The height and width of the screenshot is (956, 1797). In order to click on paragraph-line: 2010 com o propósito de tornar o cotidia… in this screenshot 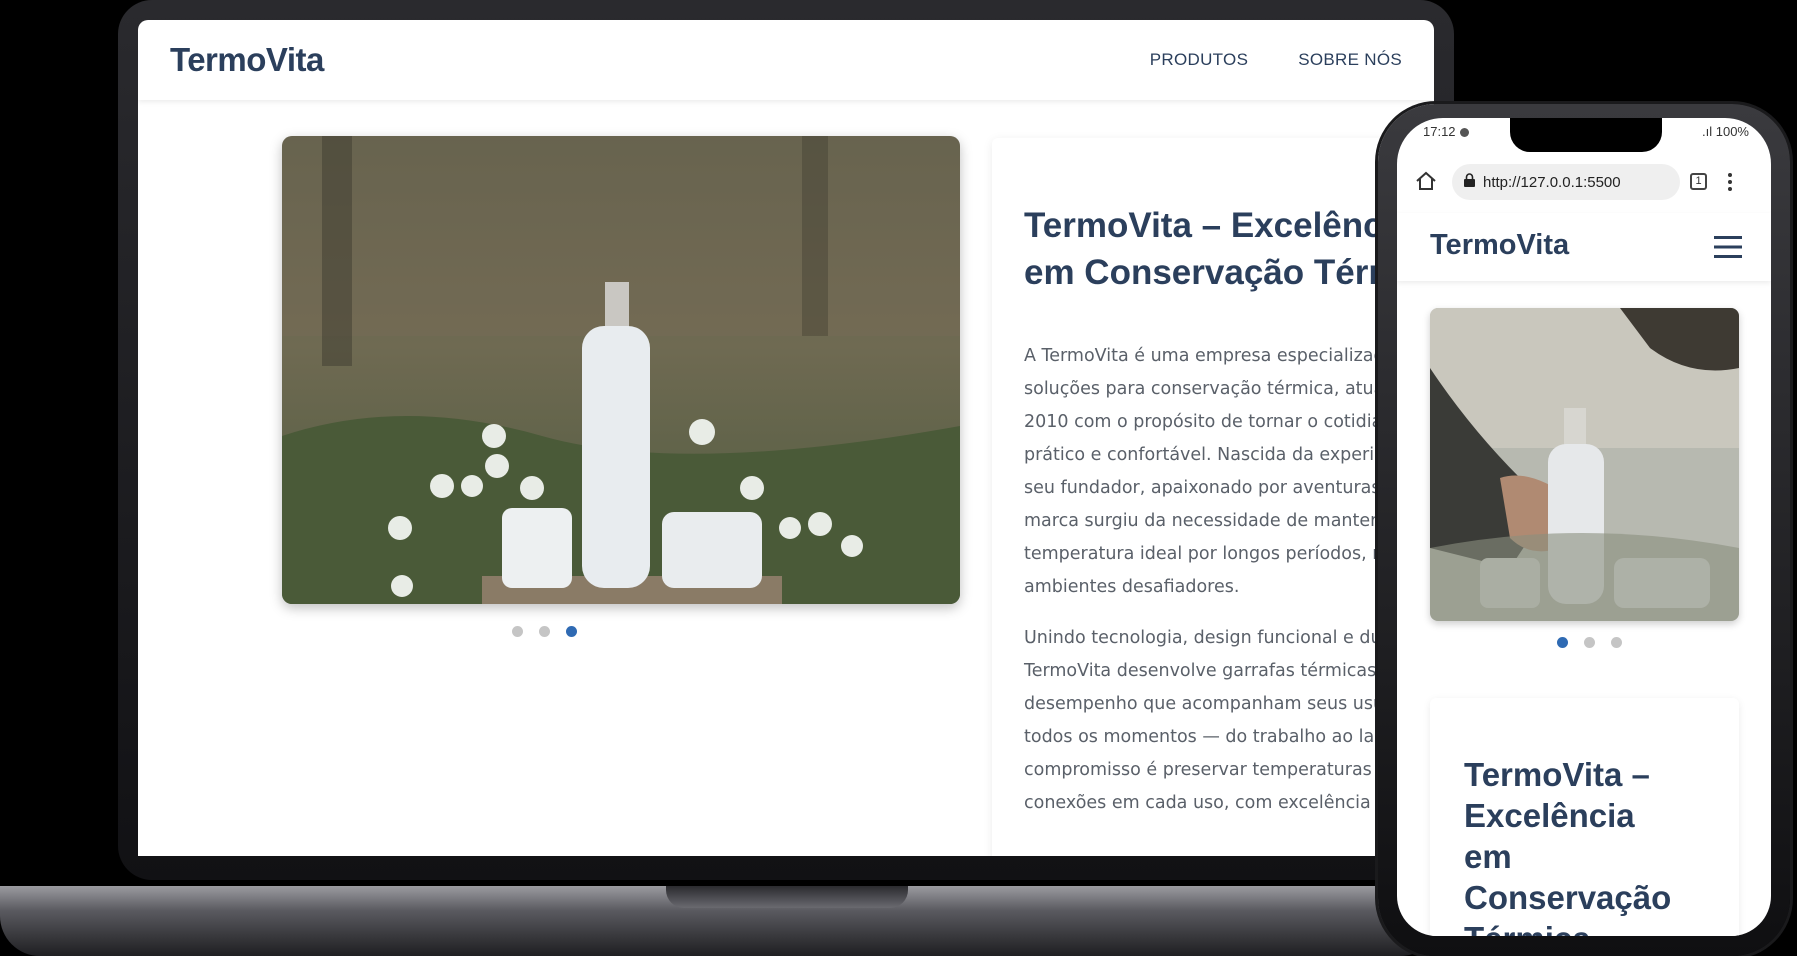, I will do `click(1209, 422)`.